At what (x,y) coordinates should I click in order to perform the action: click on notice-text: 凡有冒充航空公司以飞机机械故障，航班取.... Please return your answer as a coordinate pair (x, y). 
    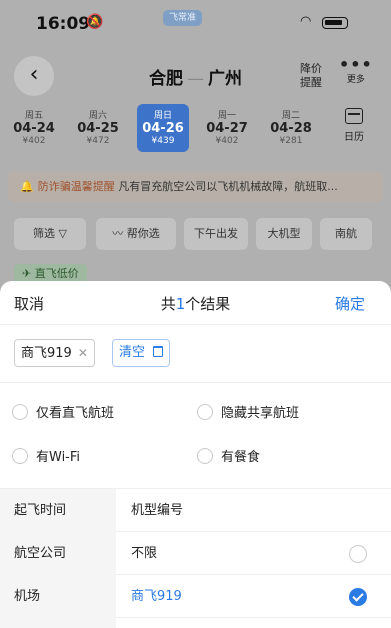
    Looking at the image, I should click on (228, 186).